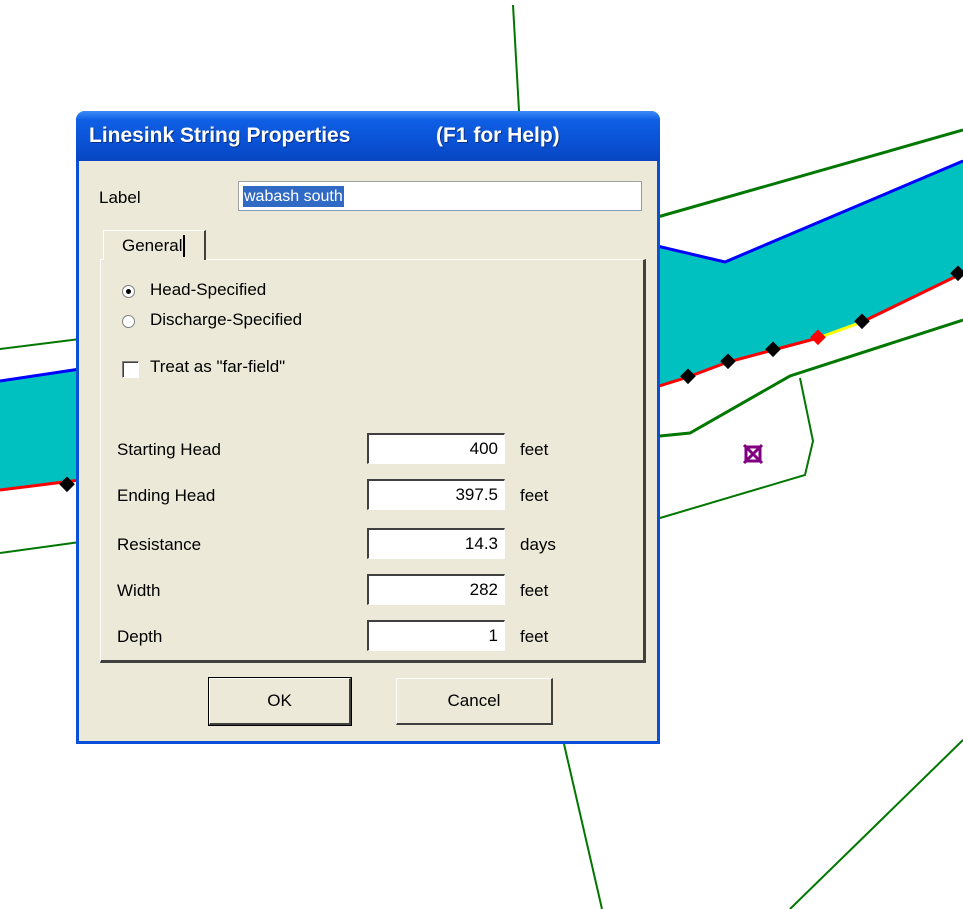 This screenshot has width=963, height=909. Describe the element at coordinates (436, 543) in the screenshot. I see `resistance-input: 14.3` at that location.